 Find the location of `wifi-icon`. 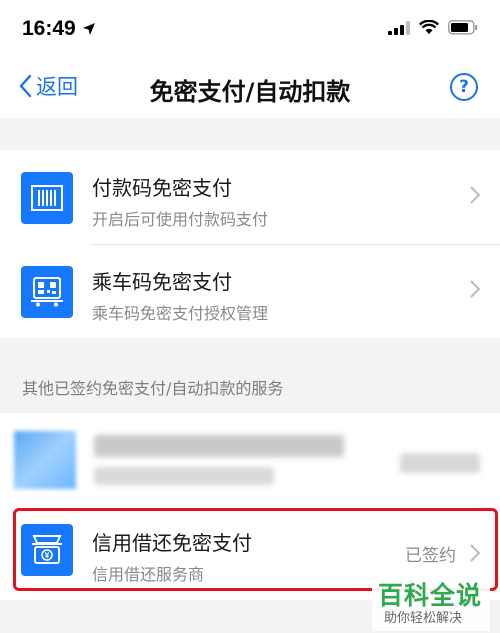

wifi-icon is located at coordinates (429, 27).